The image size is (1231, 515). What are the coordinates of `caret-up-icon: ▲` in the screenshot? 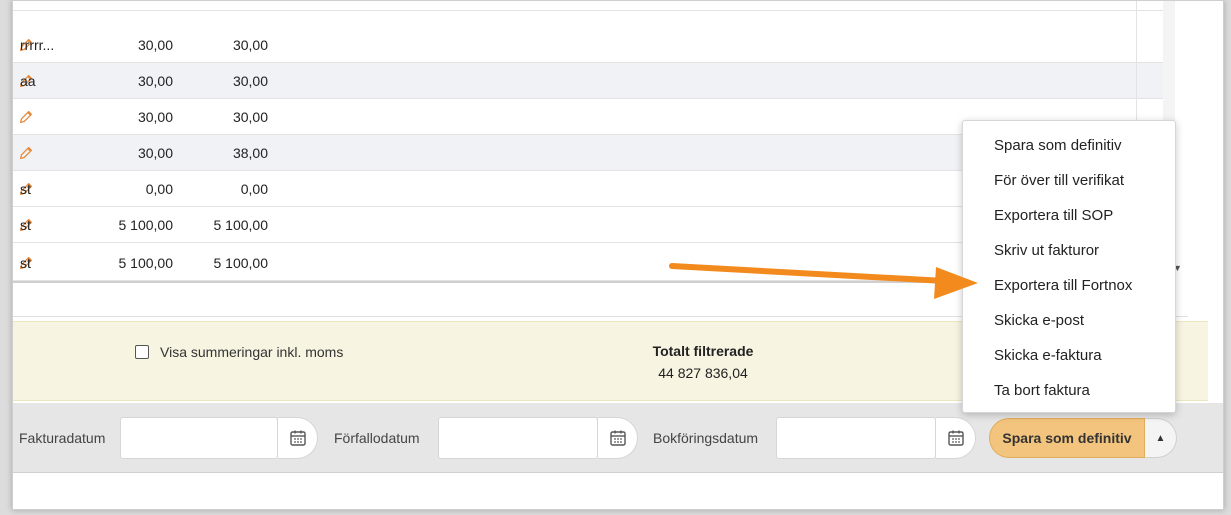 It's located at (1161, 438).